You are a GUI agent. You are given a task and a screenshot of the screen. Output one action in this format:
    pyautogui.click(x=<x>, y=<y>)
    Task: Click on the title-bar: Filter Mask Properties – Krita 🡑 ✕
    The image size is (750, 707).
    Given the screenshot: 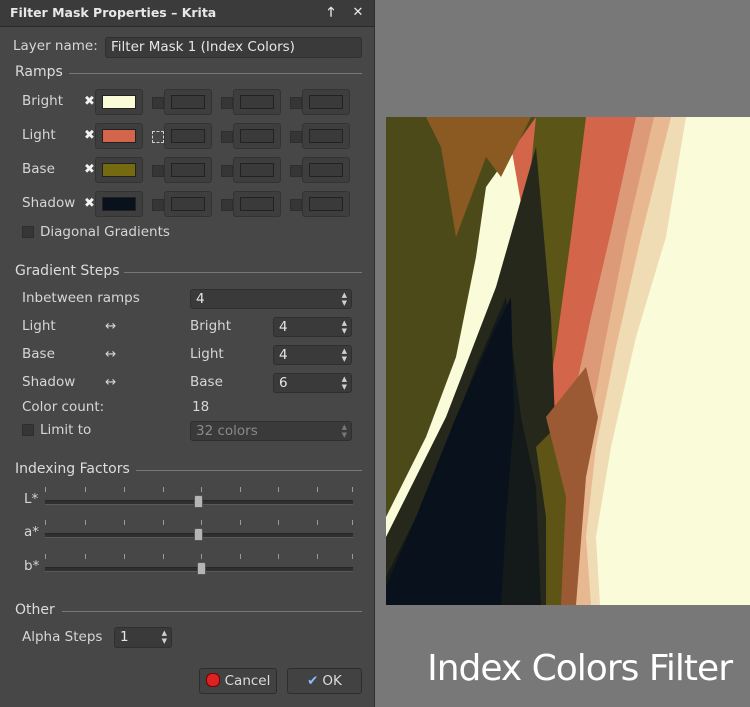 What is the action you would take?
    pyautogui.click(x=187, y=13)
    